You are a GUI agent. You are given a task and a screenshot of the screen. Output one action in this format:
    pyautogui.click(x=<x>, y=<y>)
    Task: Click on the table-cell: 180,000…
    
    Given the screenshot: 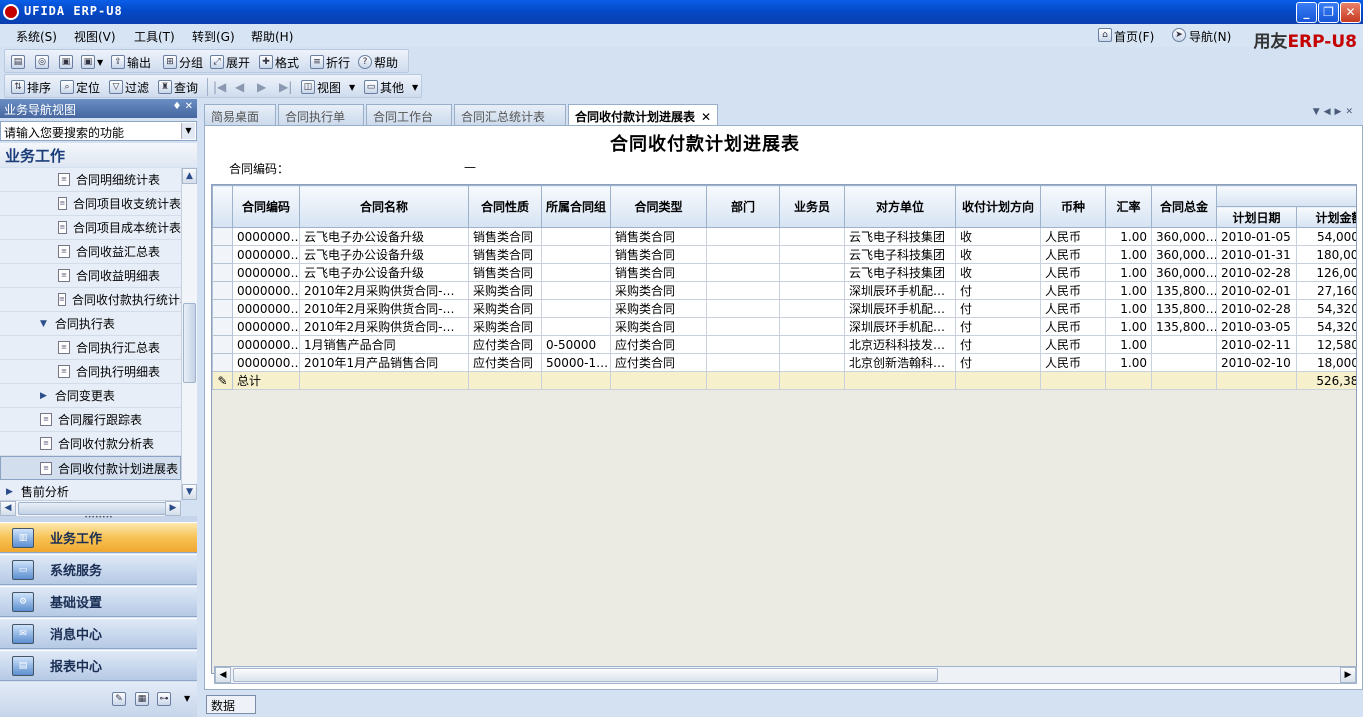 What is the action you would take?
    pyautogui.click(x=1325, y=254)
    